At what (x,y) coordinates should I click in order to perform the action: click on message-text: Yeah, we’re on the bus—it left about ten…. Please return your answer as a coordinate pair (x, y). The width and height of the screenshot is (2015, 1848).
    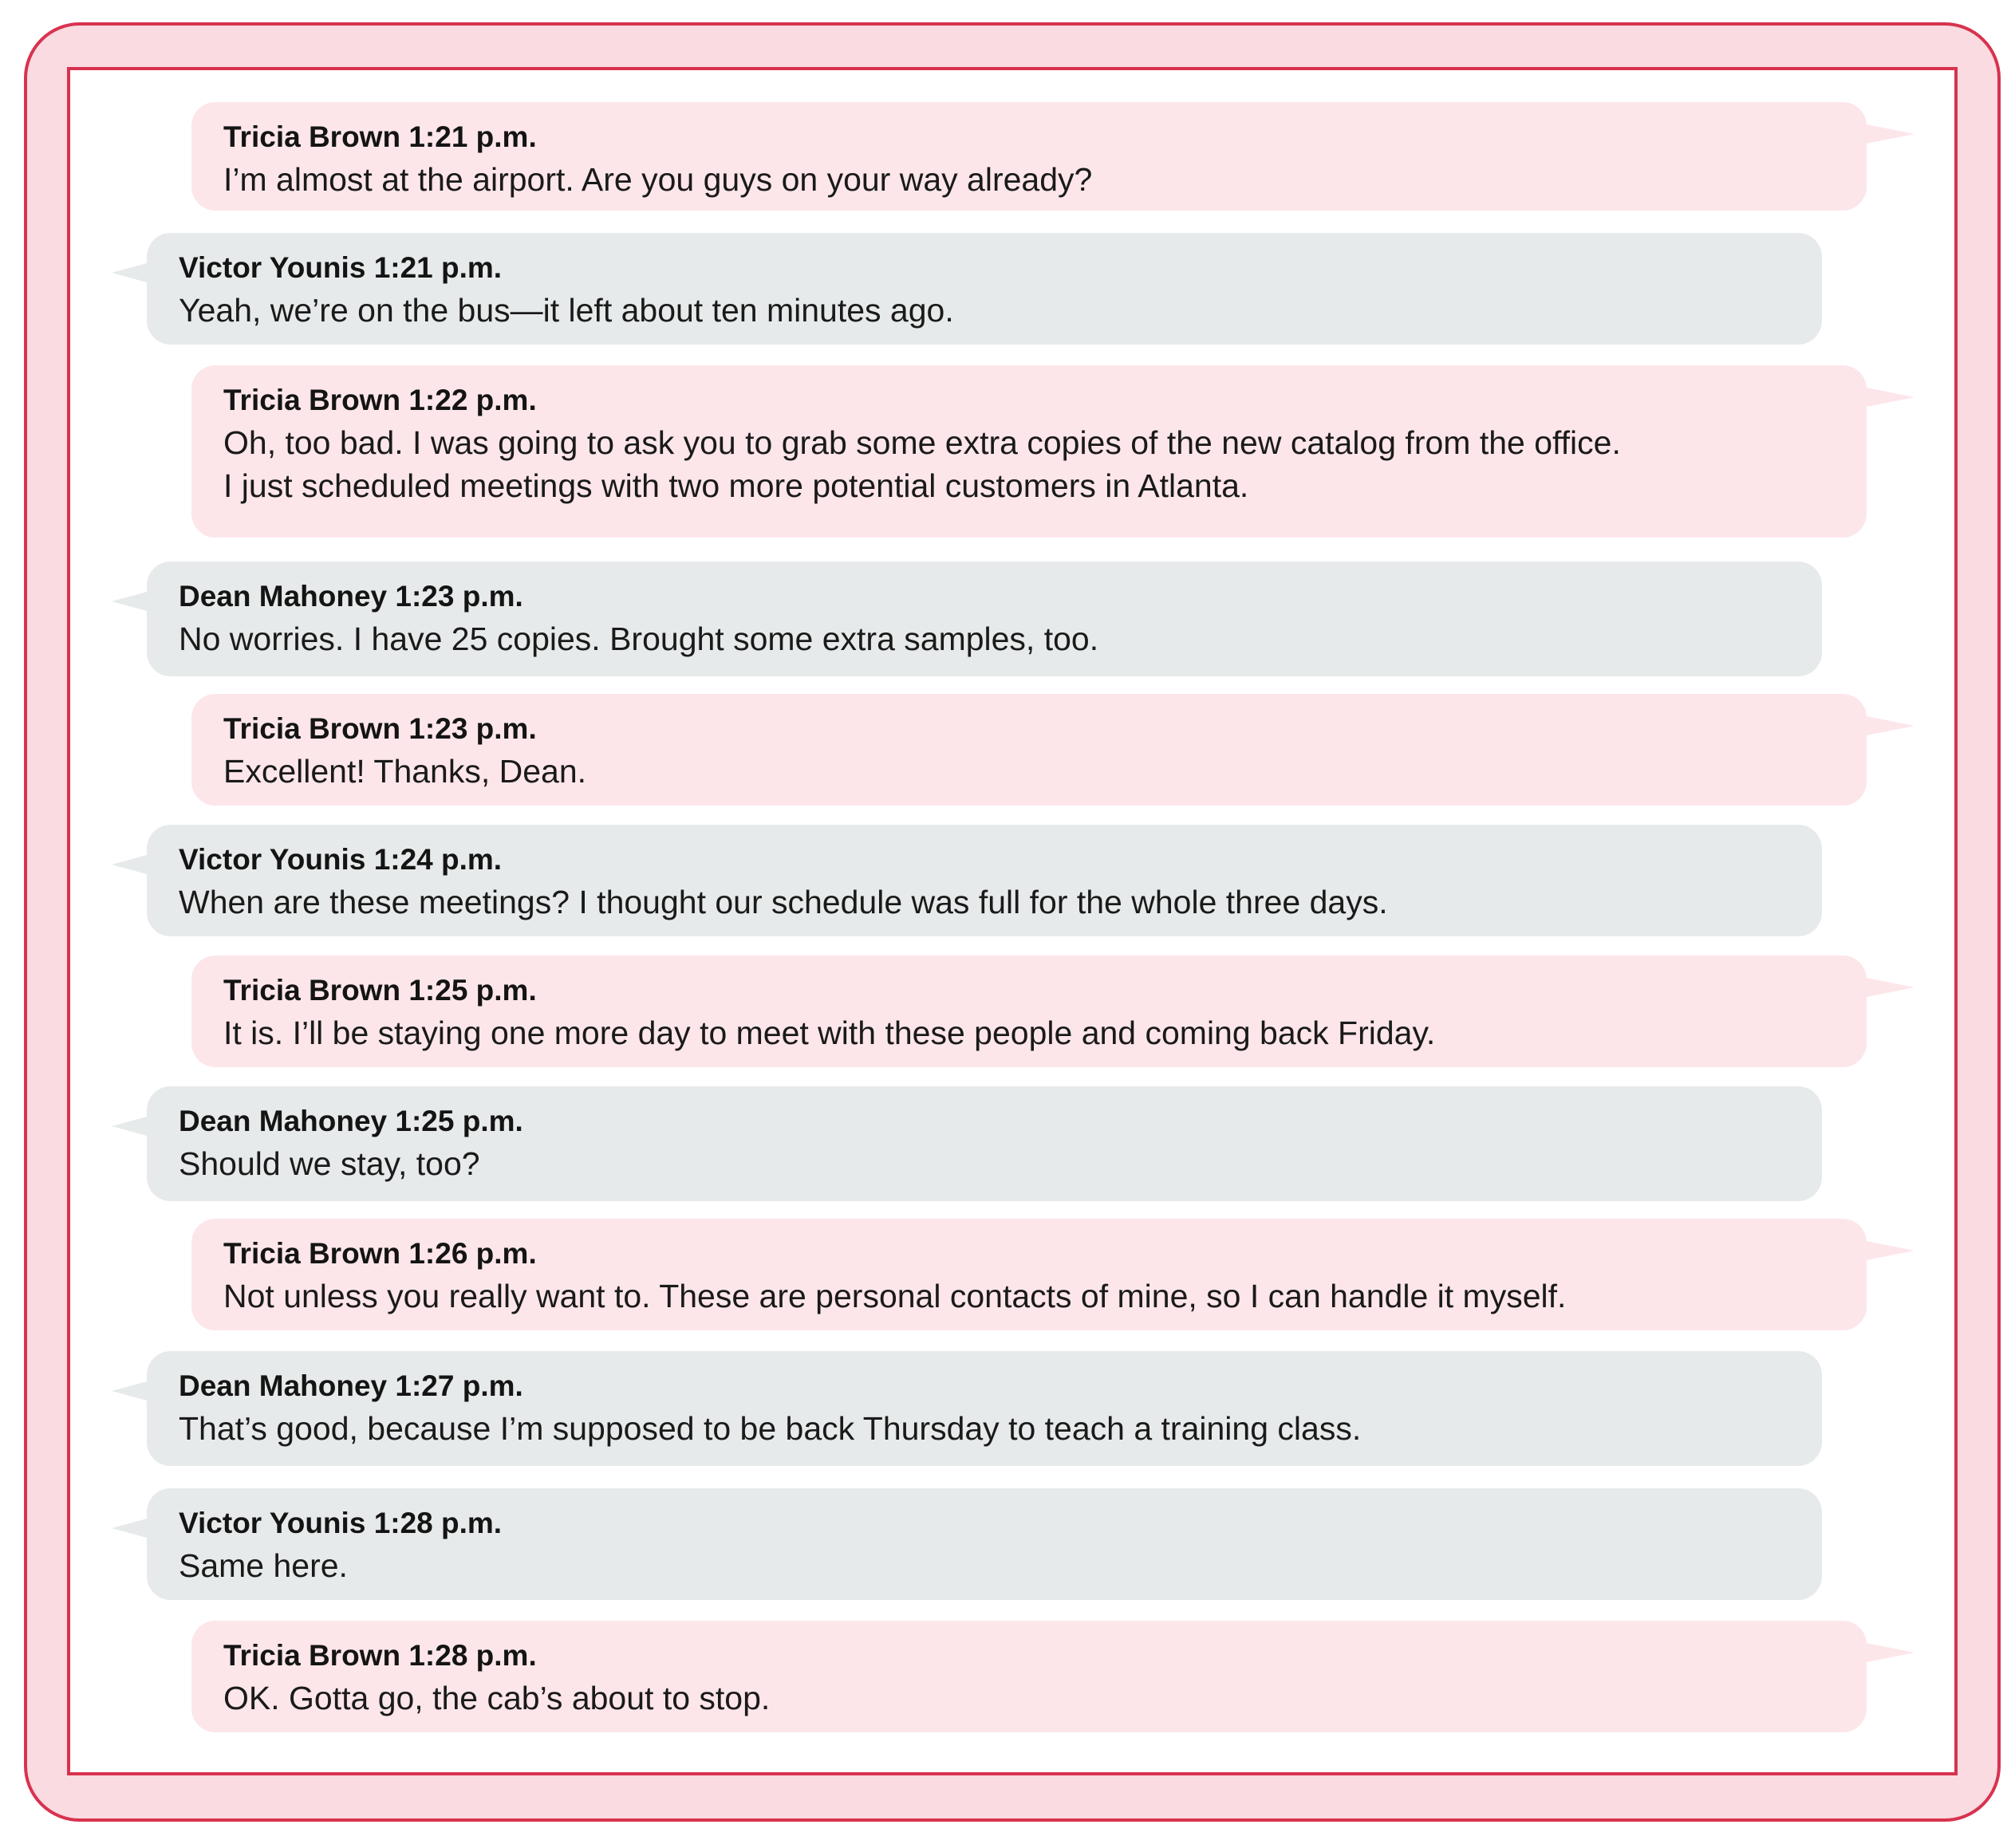
    Looking at the image, I should click on (566, 310).